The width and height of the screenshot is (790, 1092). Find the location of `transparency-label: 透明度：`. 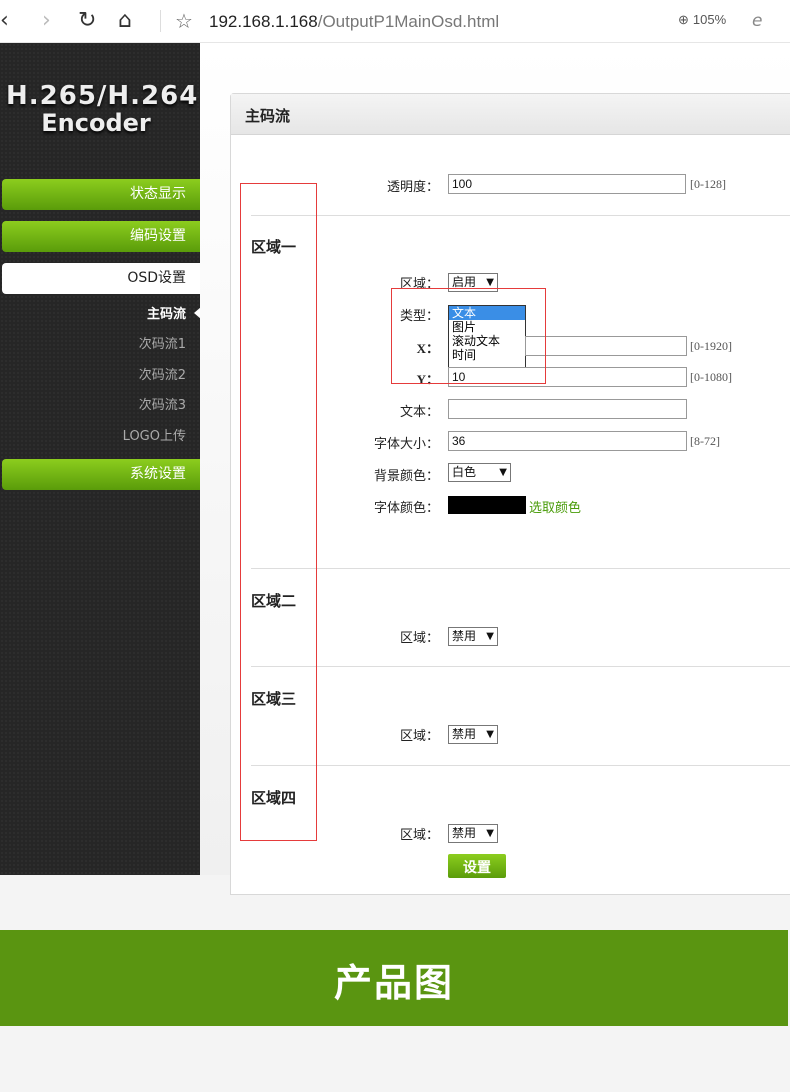

transparency-label: 透明度： is located at coordinates (412, 187).